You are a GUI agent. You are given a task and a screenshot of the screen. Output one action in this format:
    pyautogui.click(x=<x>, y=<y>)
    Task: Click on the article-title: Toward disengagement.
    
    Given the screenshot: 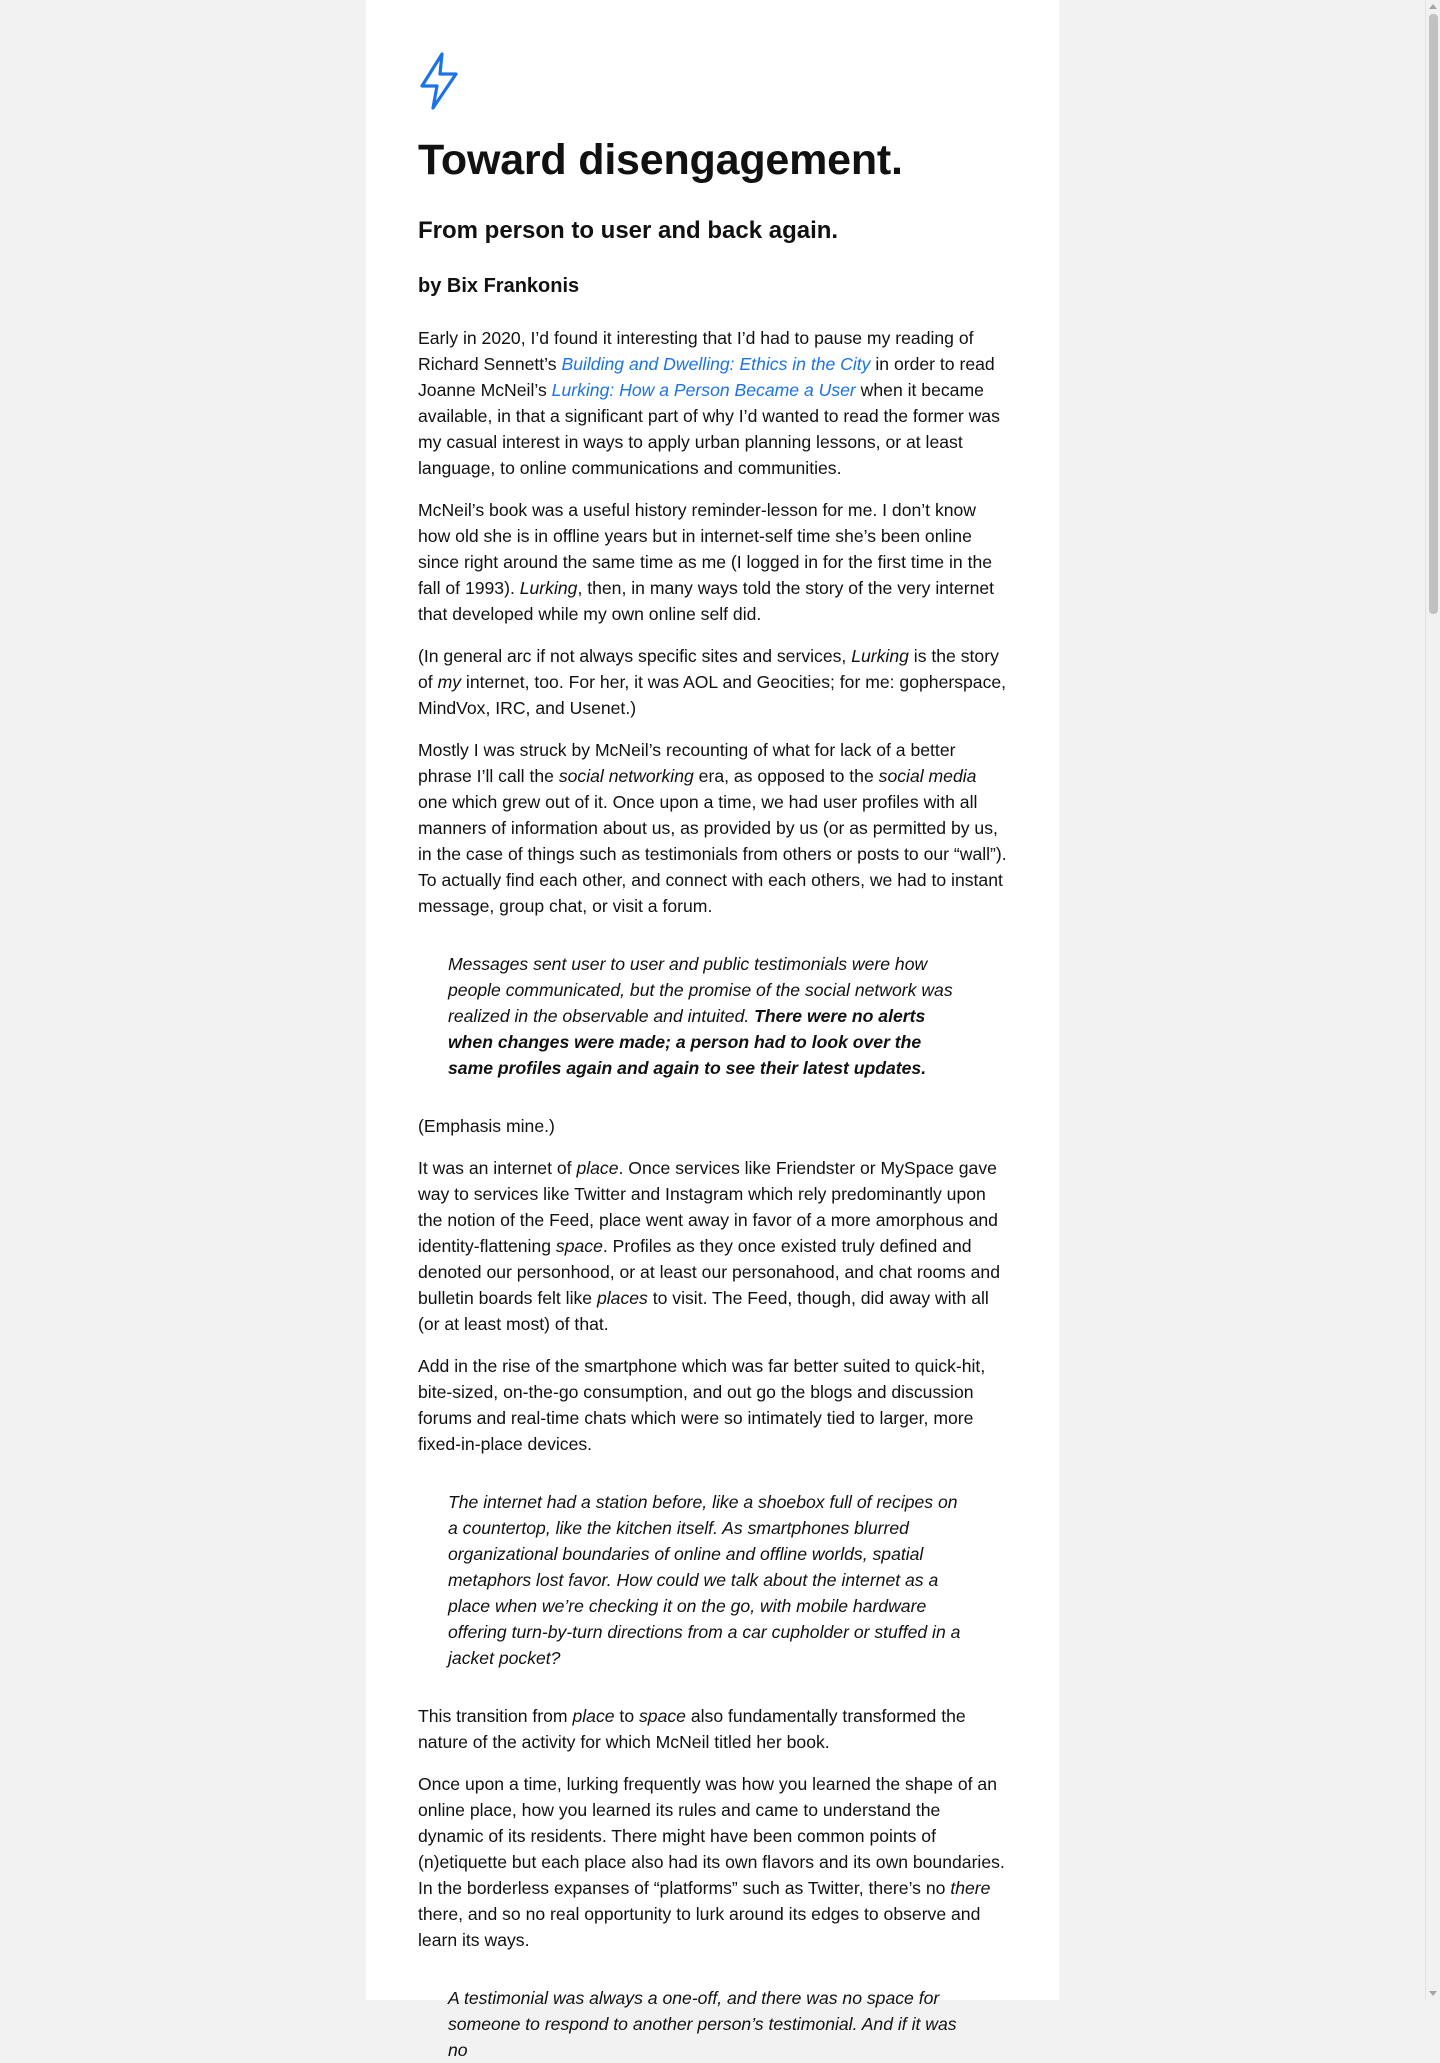 What is the action you would take?
    pyautogui.click(x=660, y=160)
    